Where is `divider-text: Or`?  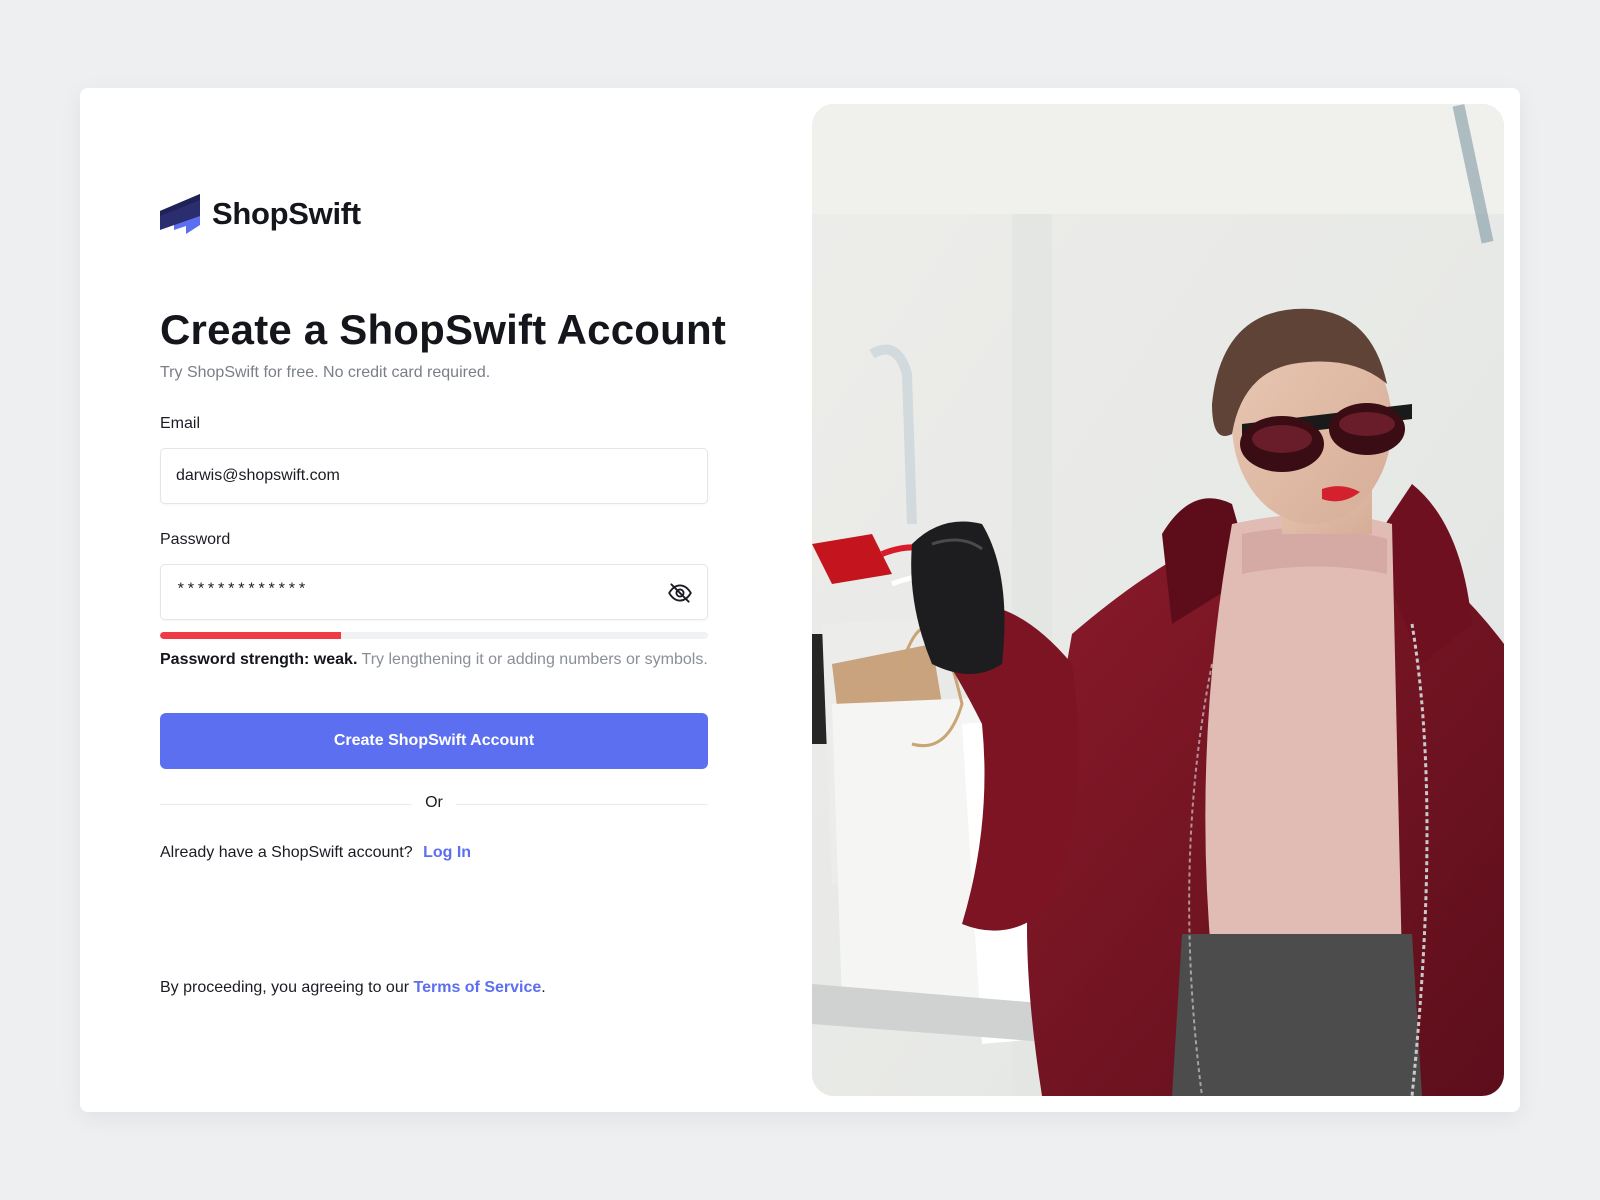
divider-text: Or is located at coordinates (434, 802).